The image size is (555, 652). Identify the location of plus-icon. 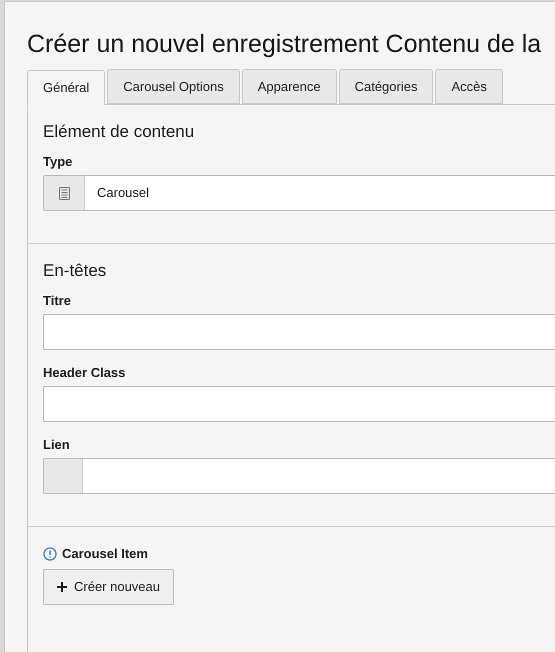
(62, 587).